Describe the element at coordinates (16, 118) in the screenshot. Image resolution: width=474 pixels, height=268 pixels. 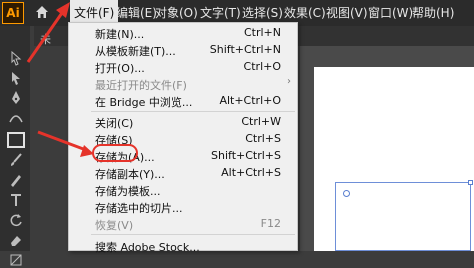
I see `curvature-tool-icon` at that location.